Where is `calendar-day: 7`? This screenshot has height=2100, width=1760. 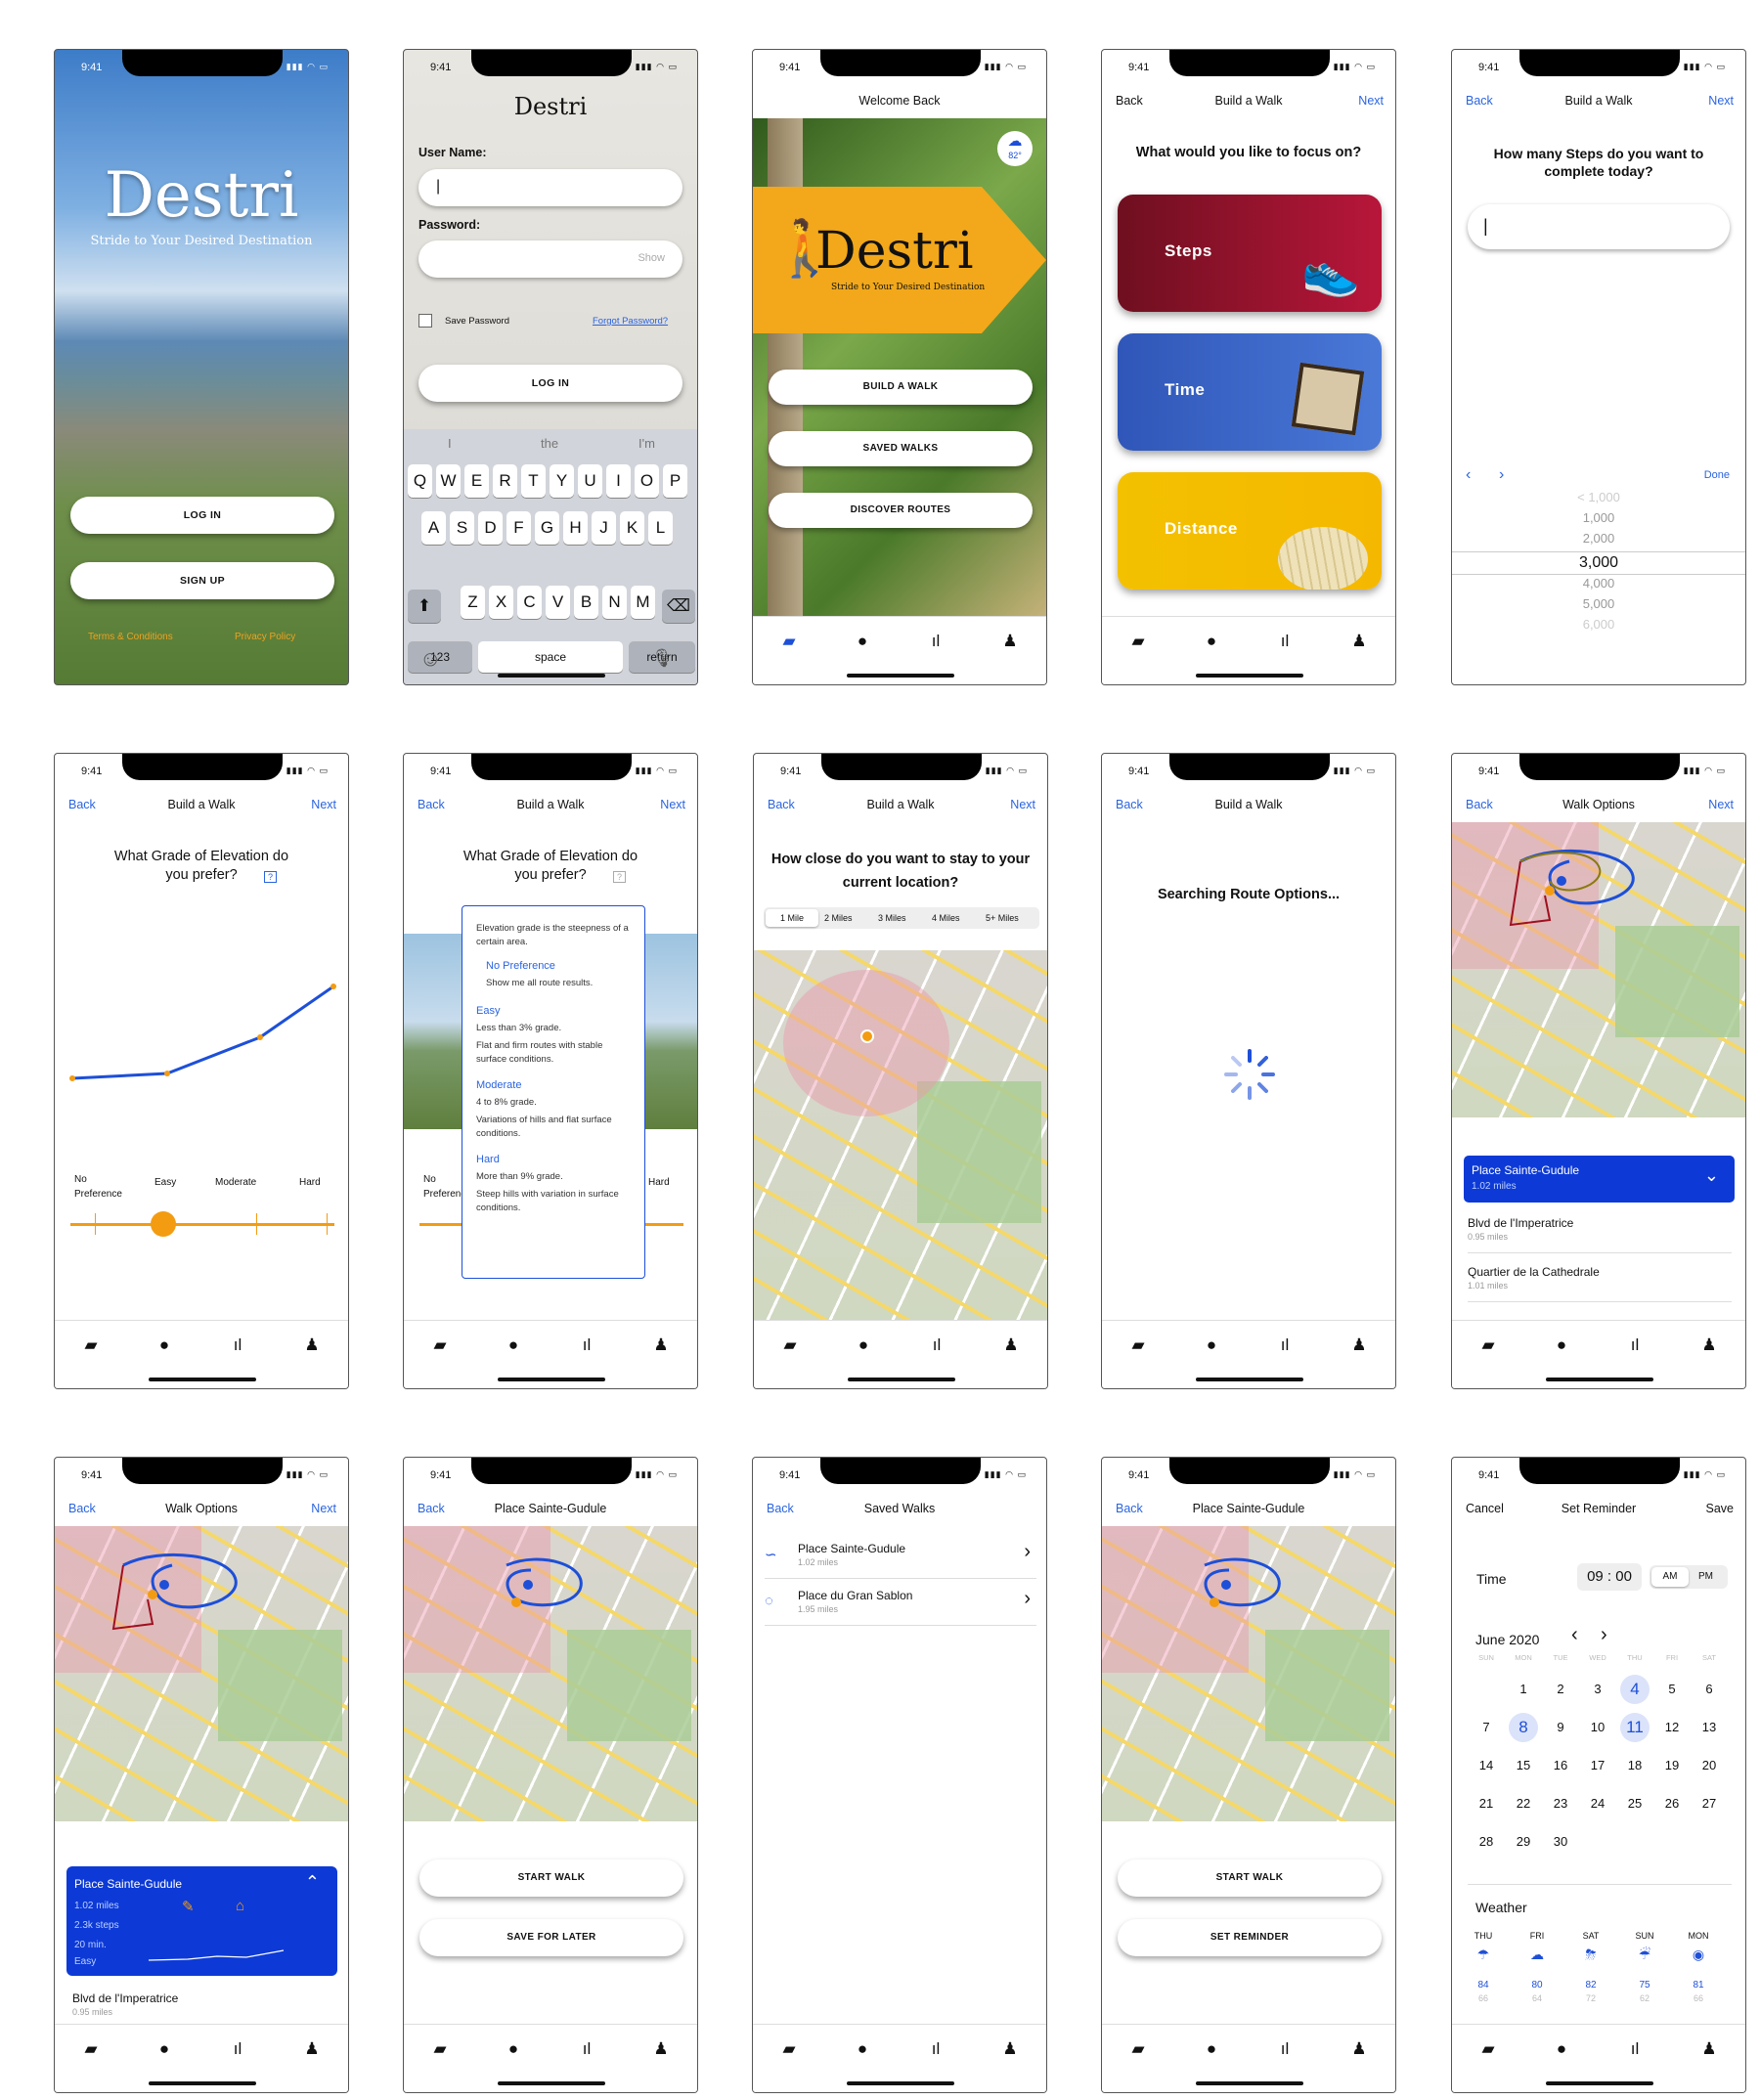 calendar-day: 7 is located at coordinates (1486, 1727).